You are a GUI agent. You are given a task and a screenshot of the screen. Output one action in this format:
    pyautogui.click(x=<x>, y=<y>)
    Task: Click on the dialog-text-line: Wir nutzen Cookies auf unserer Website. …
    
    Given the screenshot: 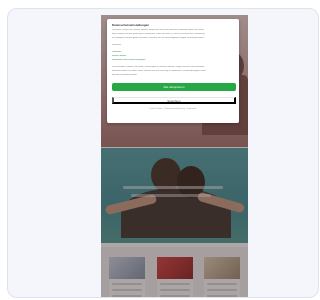 What is the action you would take?
    pyautogui.click(x=158, y=30)
    